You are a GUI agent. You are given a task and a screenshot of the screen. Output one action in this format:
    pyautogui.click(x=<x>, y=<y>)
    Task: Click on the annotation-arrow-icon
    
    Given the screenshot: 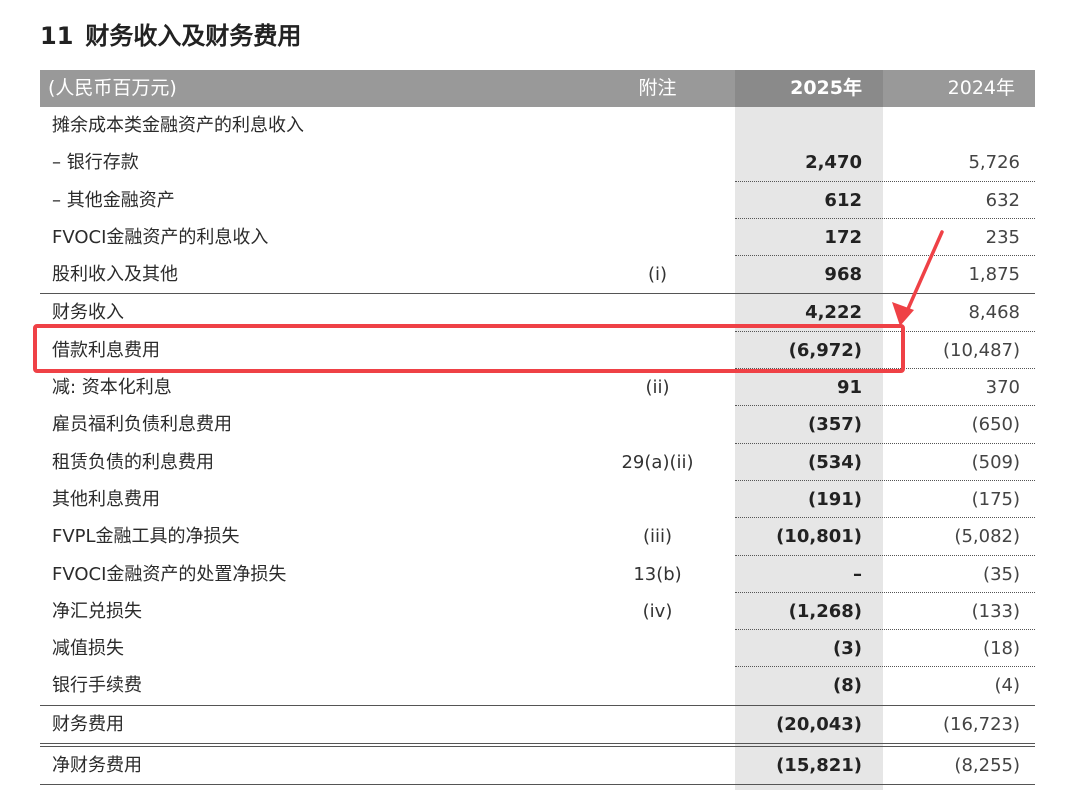 What is the action you would take?
    pyautogui.click(x=918, y=278)
    